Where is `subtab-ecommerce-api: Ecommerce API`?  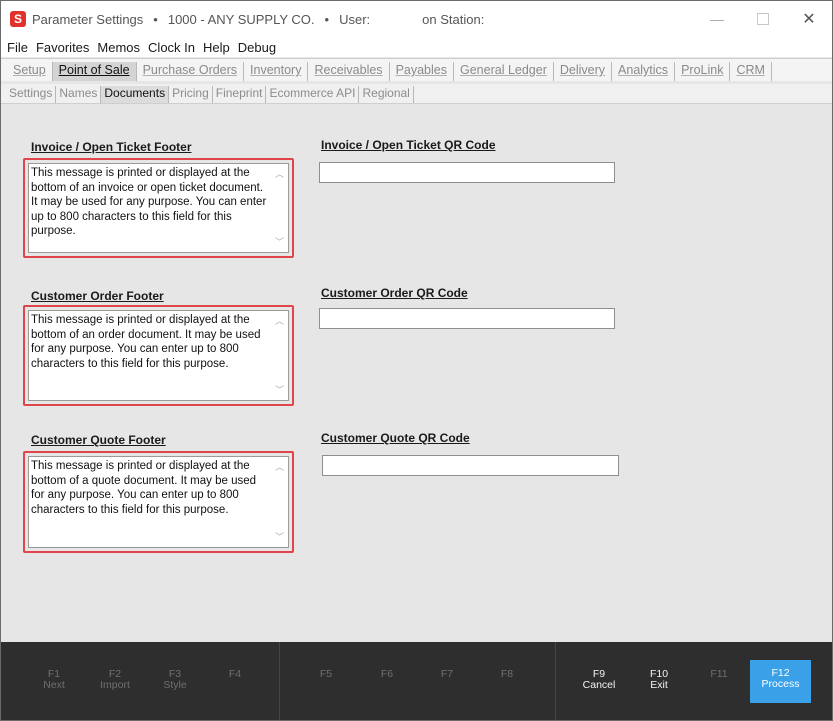 subtab-ecommerce-api: Ecommerce API is located at coordinates (313, 94).